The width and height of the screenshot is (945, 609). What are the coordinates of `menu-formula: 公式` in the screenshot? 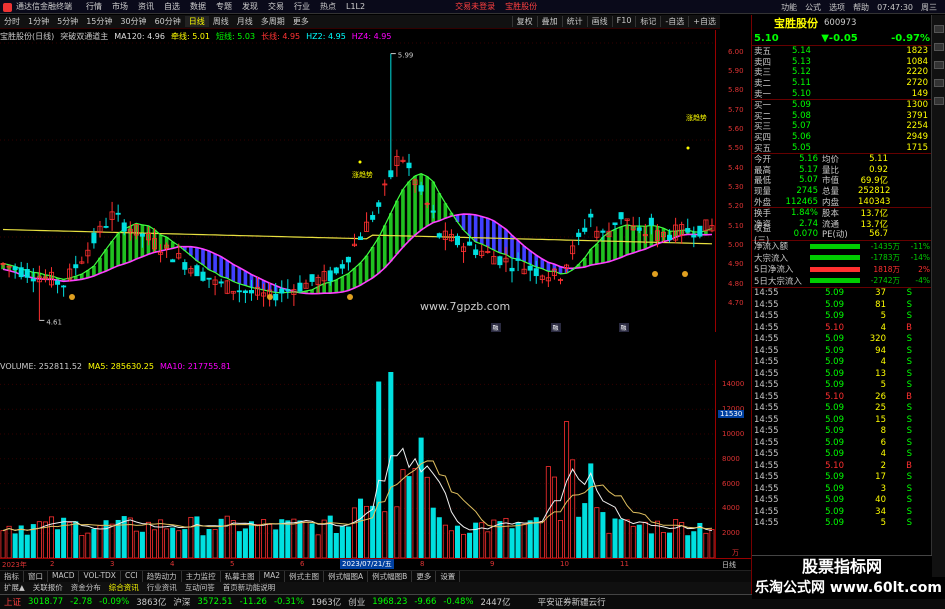 It's located at (813, 7).